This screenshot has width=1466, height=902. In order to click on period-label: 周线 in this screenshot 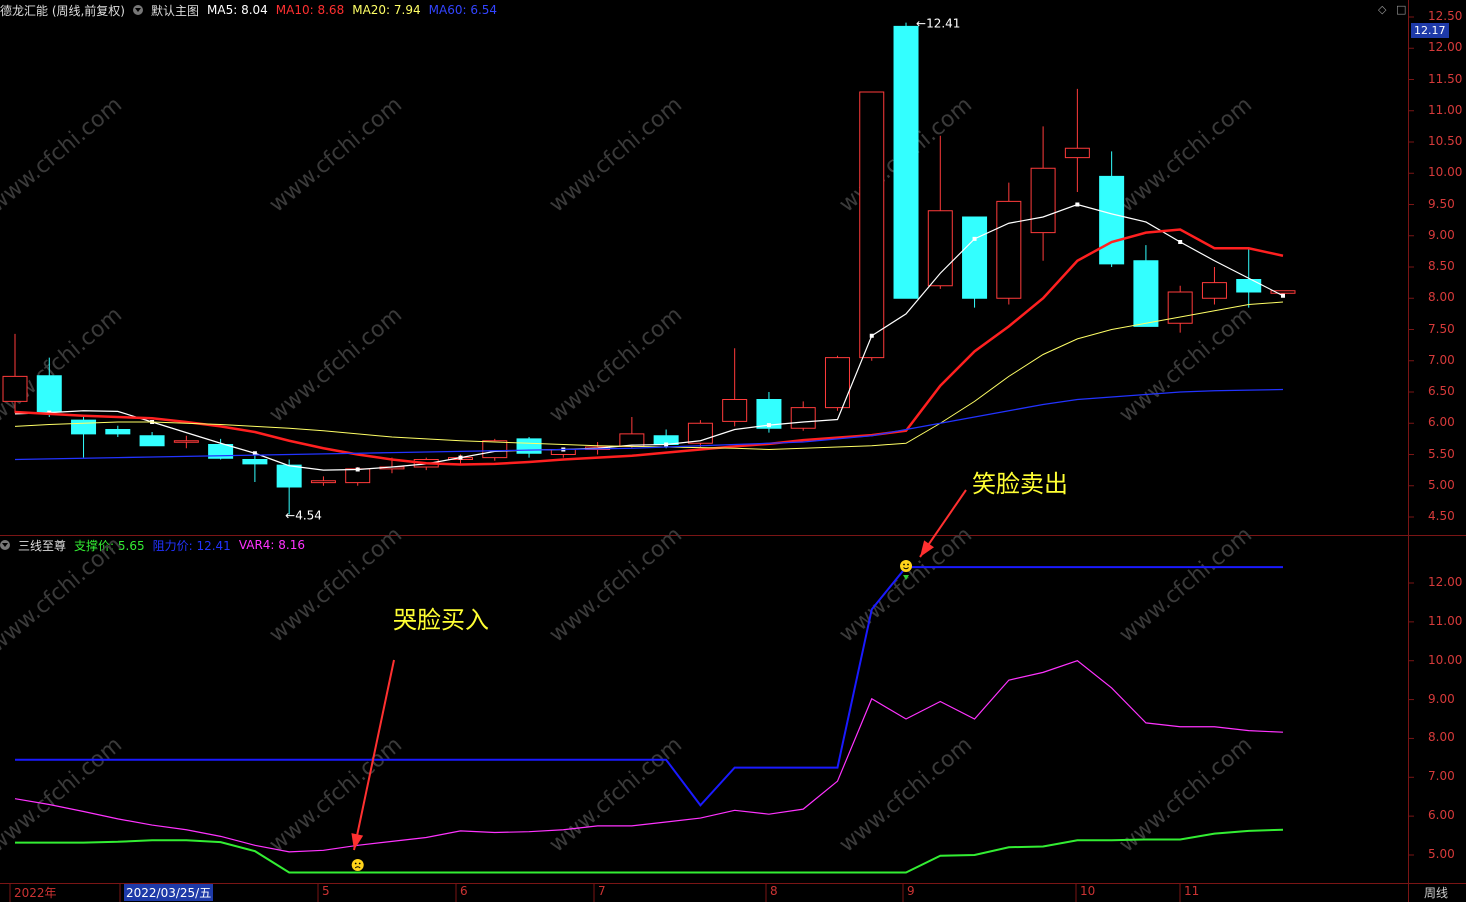, I will do `click(1436, 892)`.